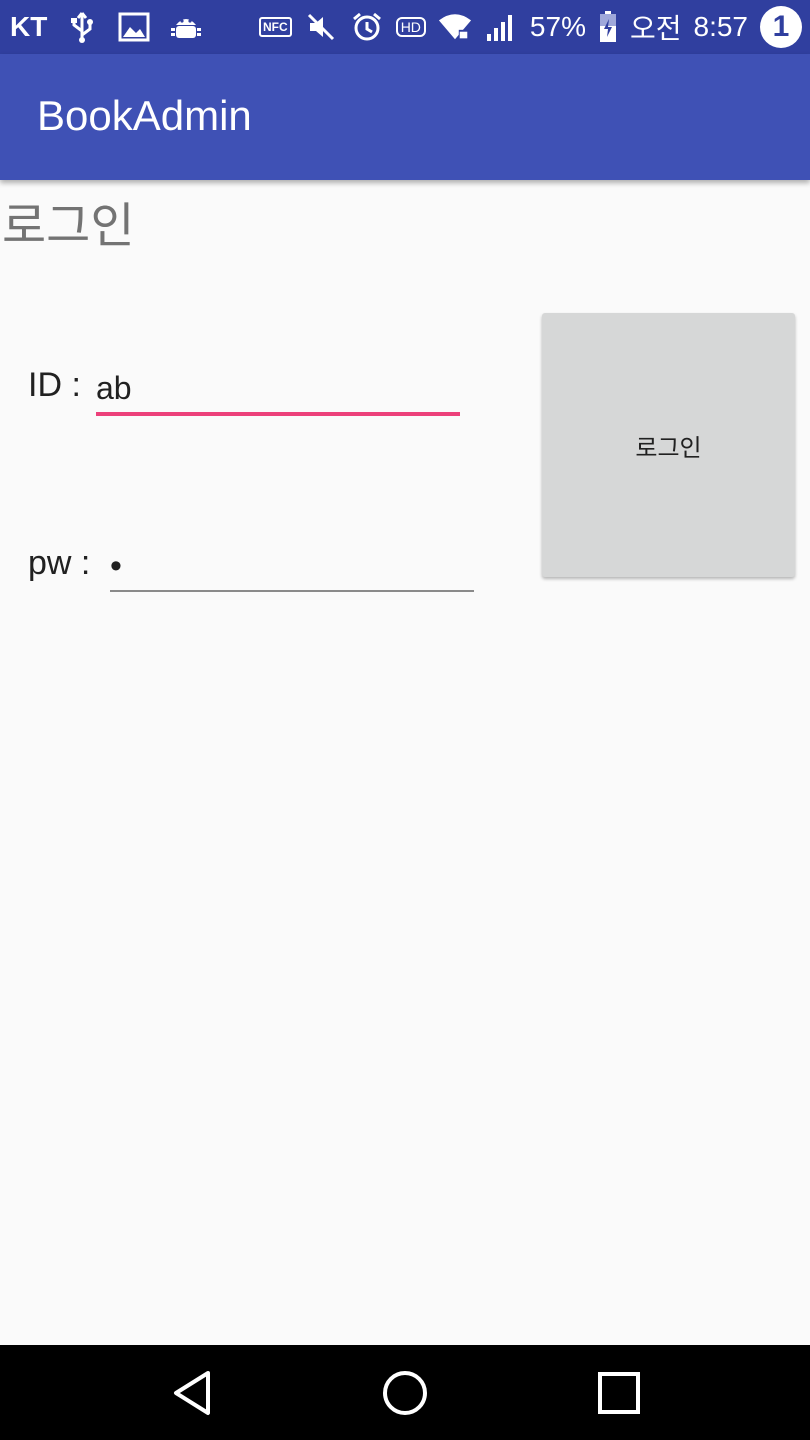 This screenshot has height=1440, width=810. Describe the element at coordinates (29, 26) in the screenshot. I see `carrier-label: KT` at that location.